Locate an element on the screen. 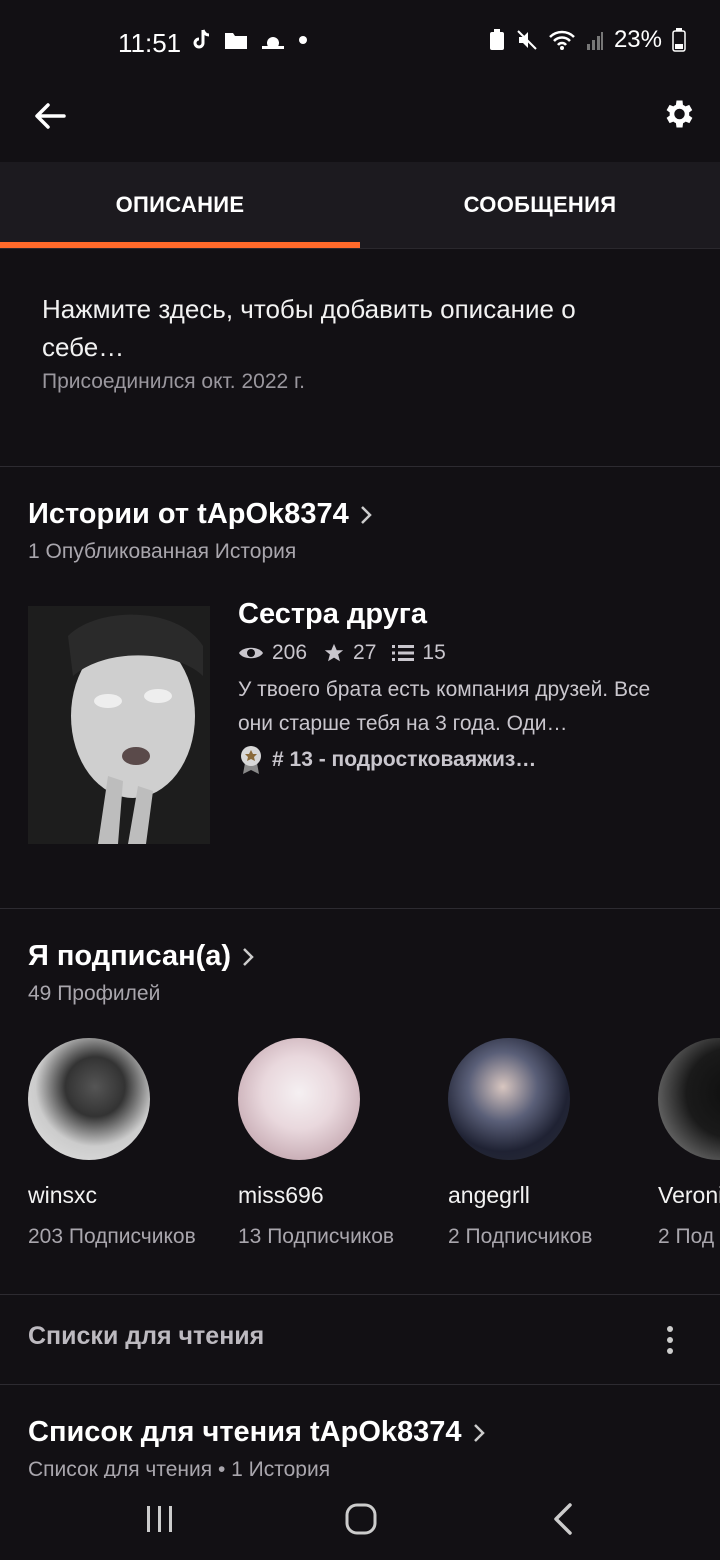  parts-count: 15 is located at coordinates (434, 652).